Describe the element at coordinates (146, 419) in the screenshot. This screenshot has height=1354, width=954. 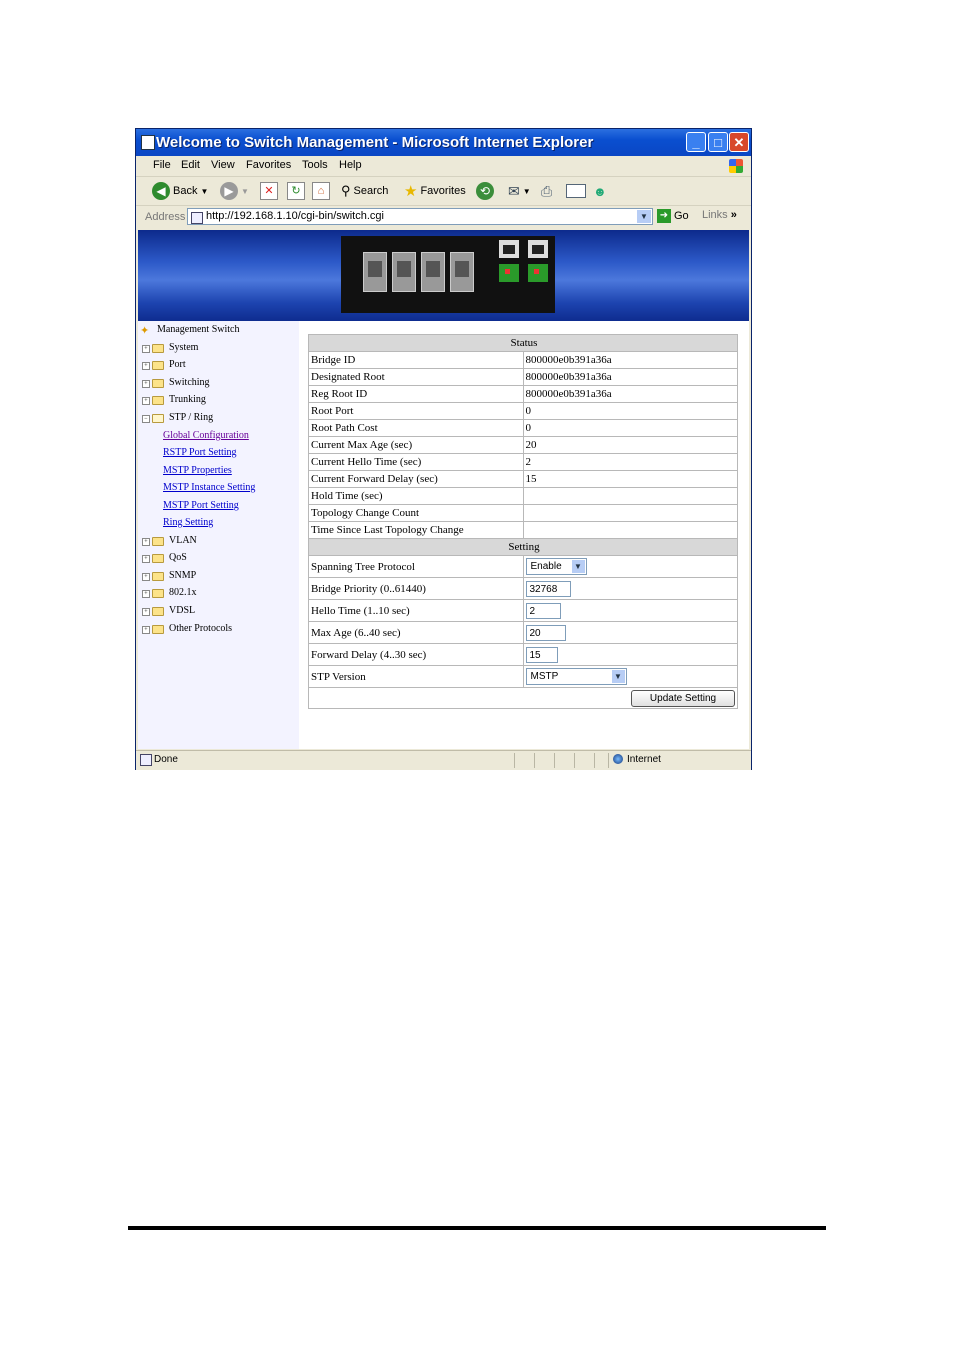
I see `collapse-icon: −` at that location.